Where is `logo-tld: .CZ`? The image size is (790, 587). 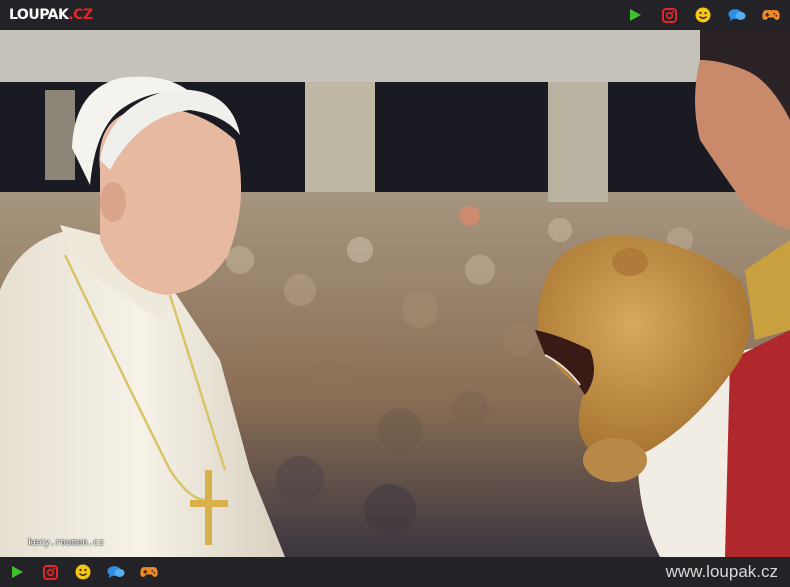 logo-tld: .CZ is located at coordinates (80, 15).